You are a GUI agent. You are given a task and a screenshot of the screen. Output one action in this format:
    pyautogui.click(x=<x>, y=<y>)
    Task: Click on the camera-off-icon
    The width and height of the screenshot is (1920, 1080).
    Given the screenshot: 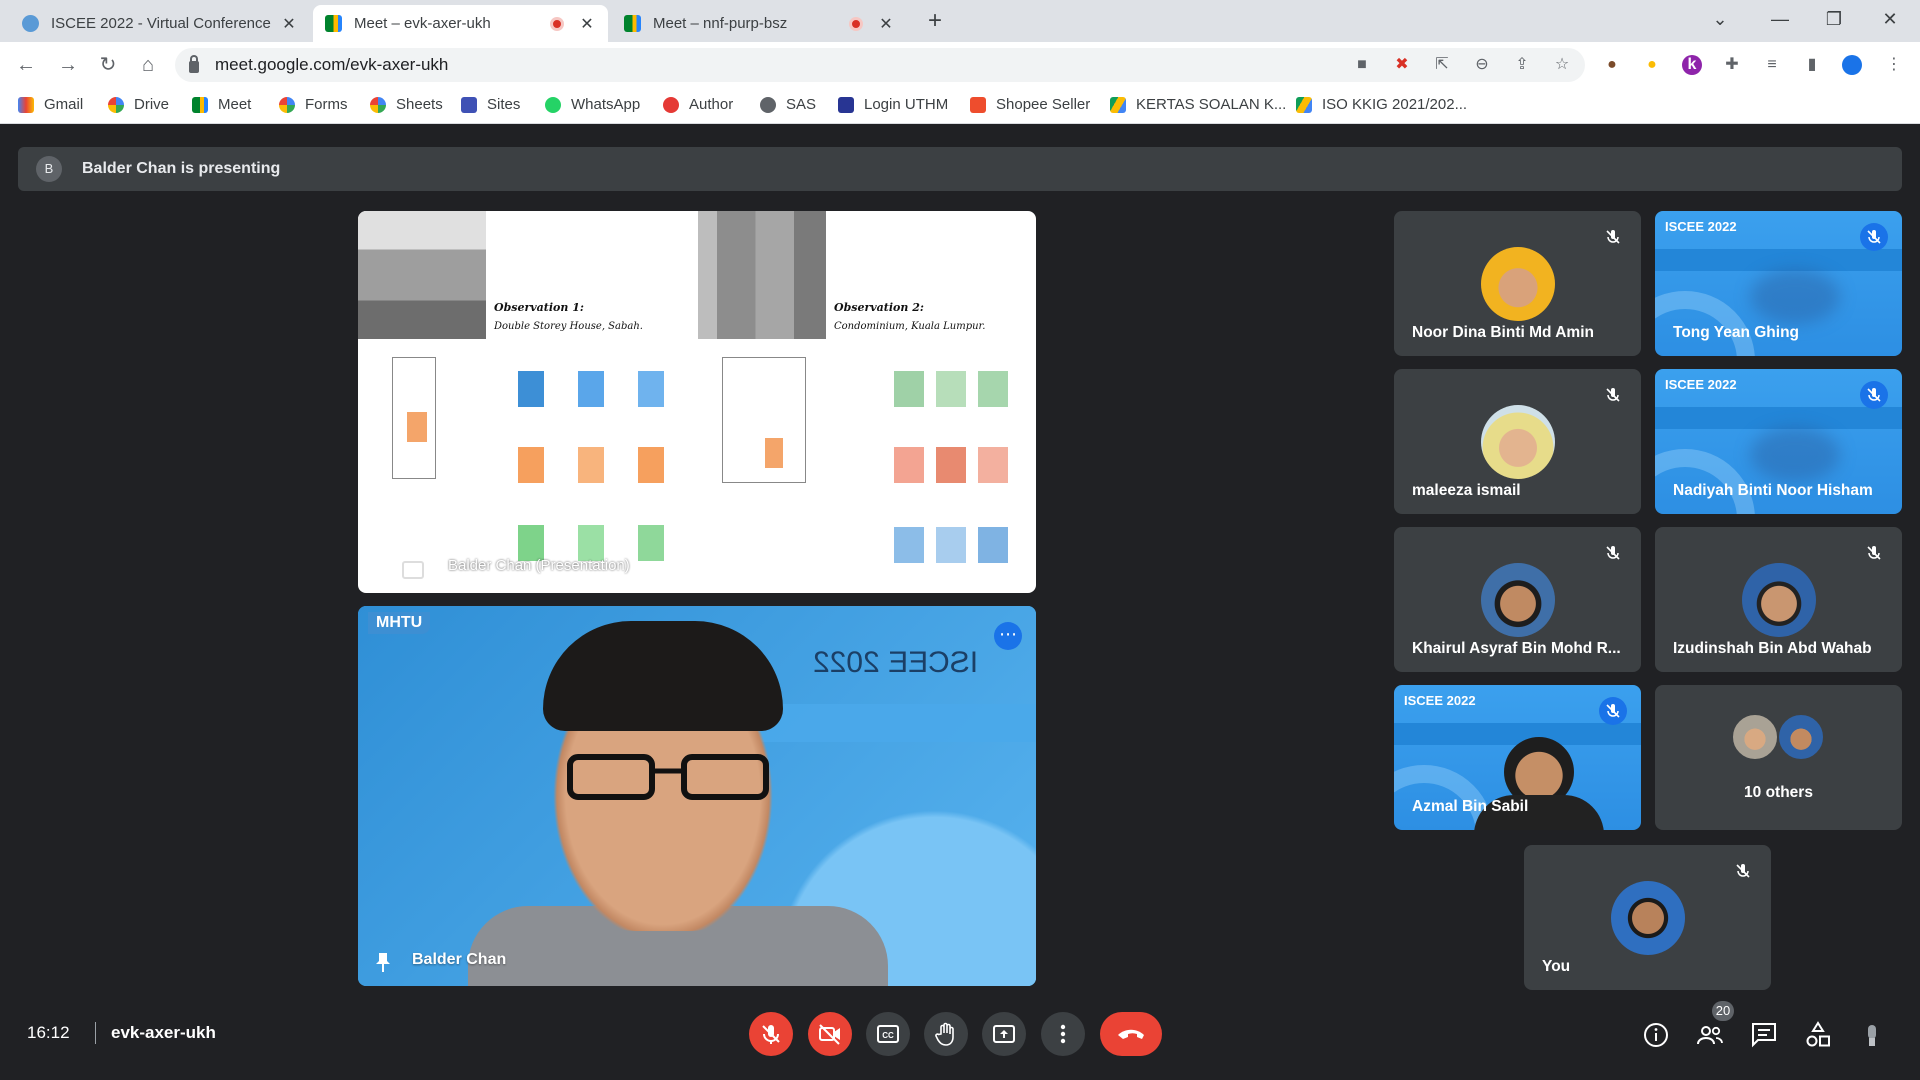 What is the action you would take?
    pyautogui.click(x=829, y=1034)
    